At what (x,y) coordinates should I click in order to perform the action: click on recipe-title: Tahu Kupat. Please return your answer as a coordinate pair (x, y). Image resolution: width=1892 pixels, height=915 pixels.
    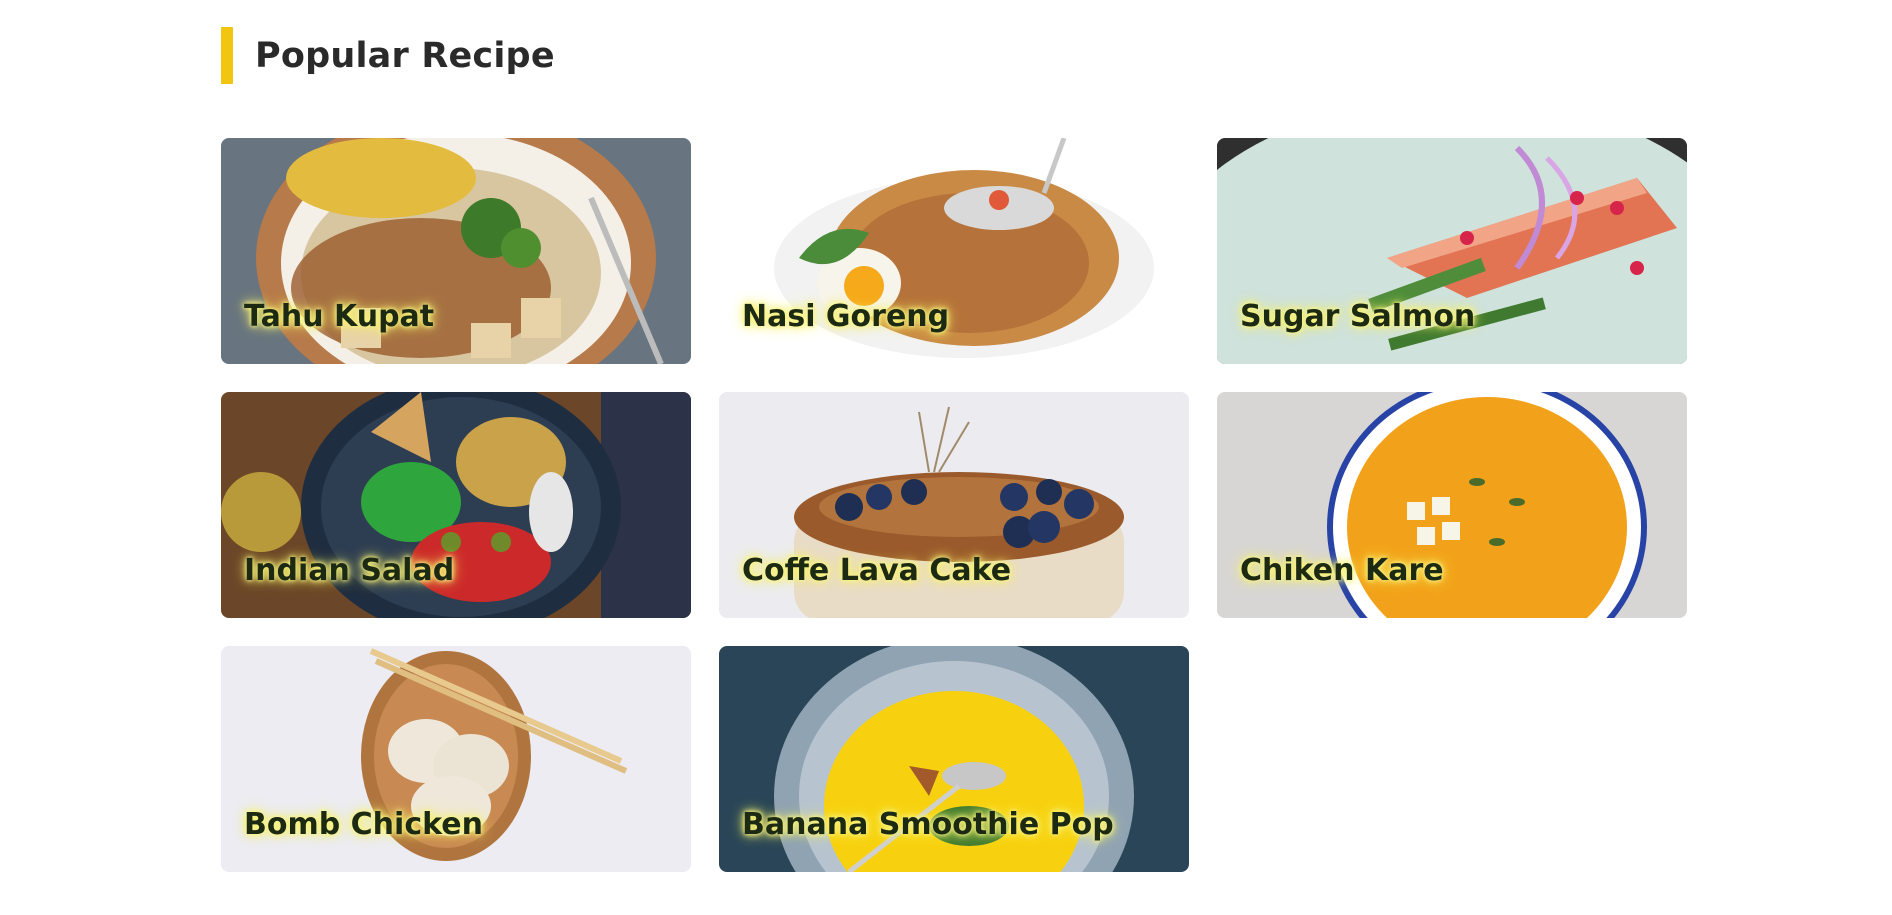
    Looking at the image, I should click on (339, 316).